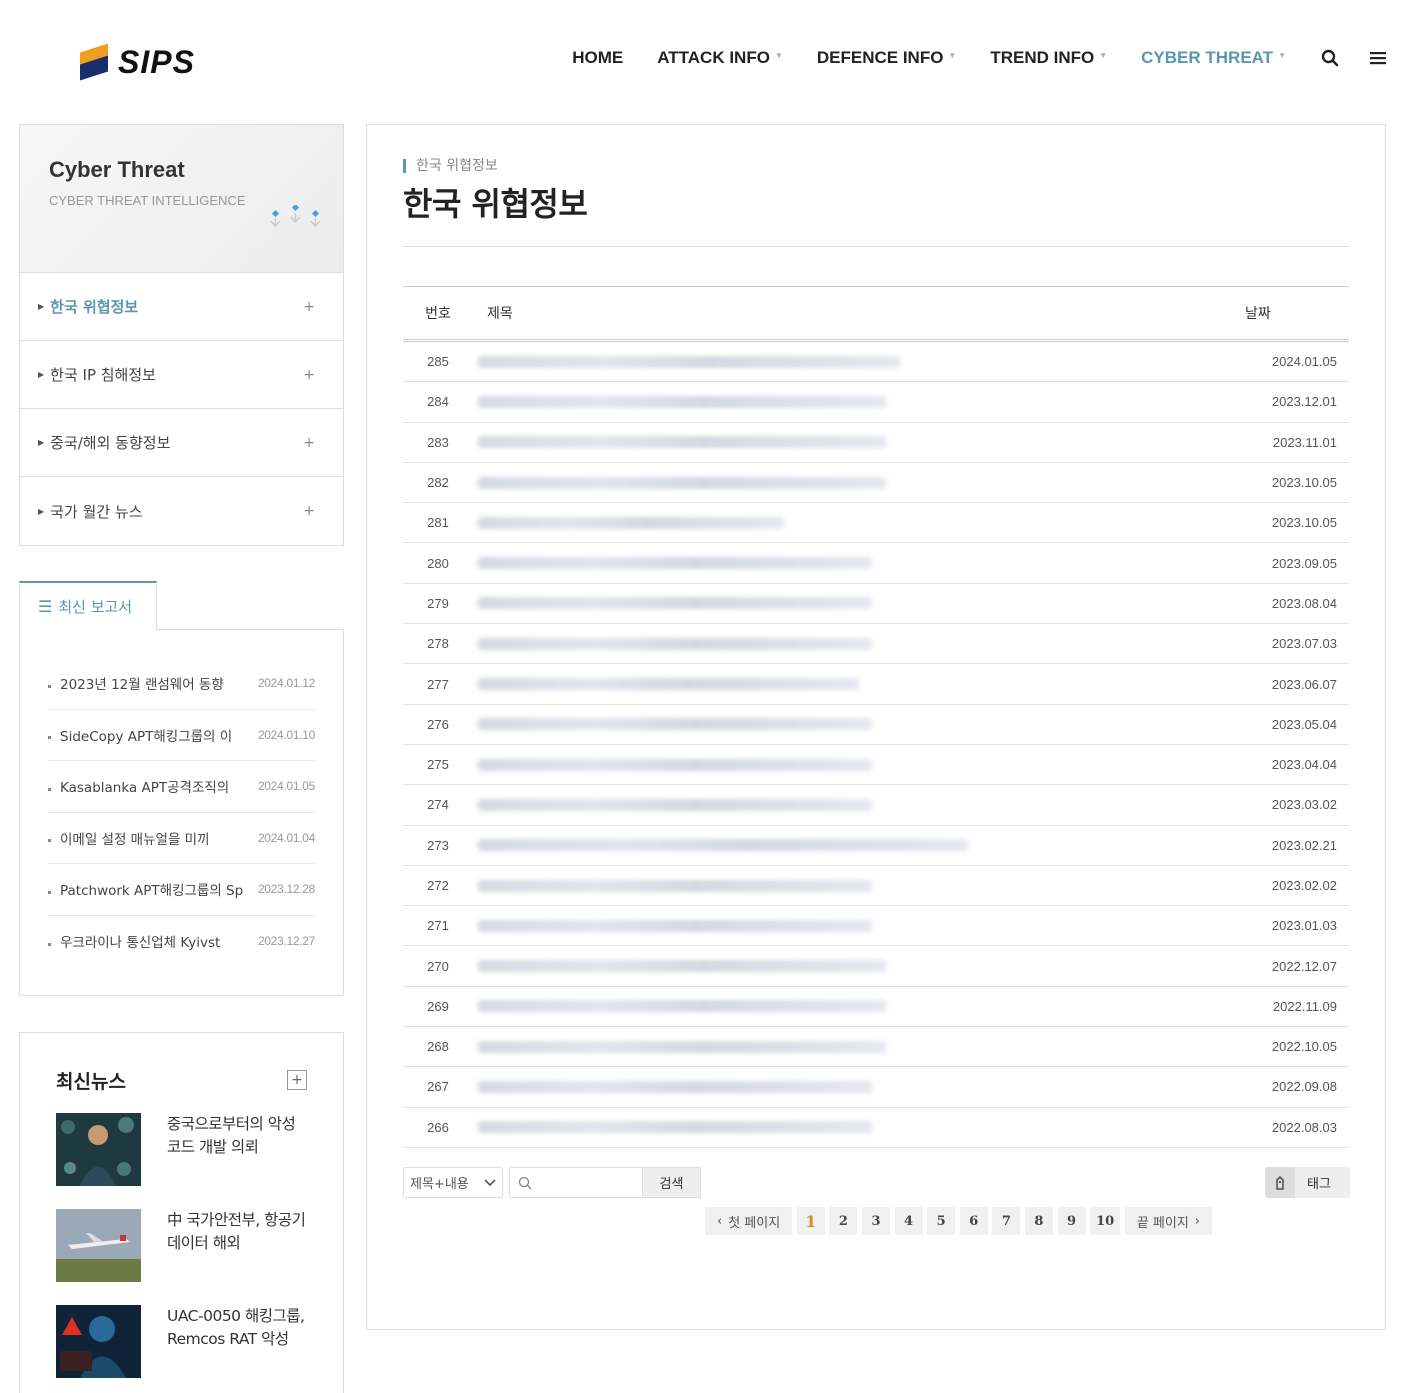 The width and height of the screenshot is (1428, 1393). I want to click on table-row: 278 2023.07.03, so click(876, 644).